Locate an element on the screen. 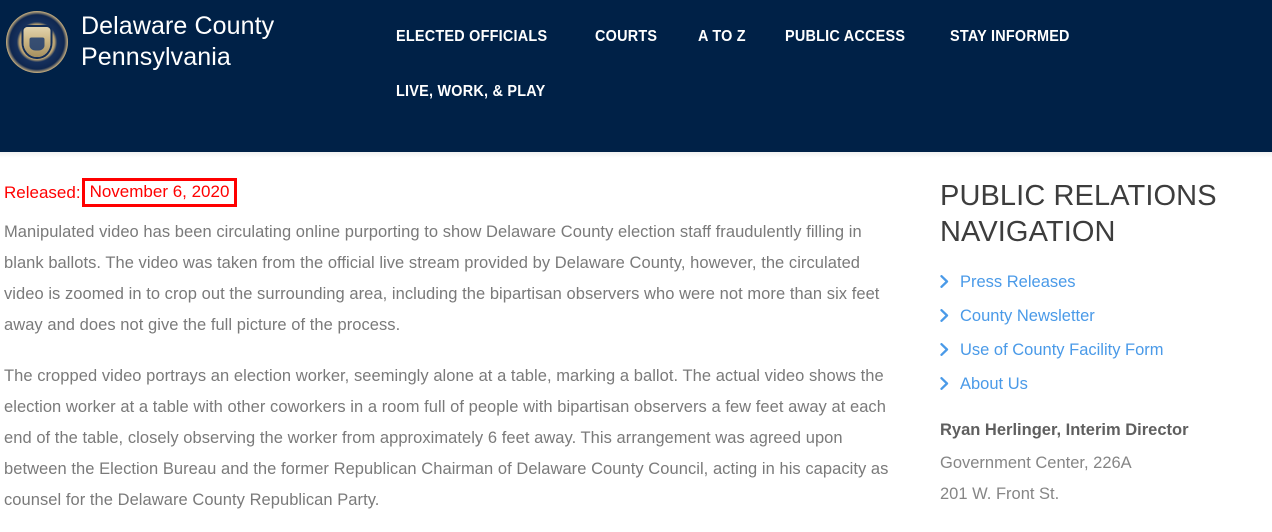 The width and height of the screenshot is (1272, 532). nav-item-stay-informed: STAY INFORMED is located at coordinates (1010, 37).